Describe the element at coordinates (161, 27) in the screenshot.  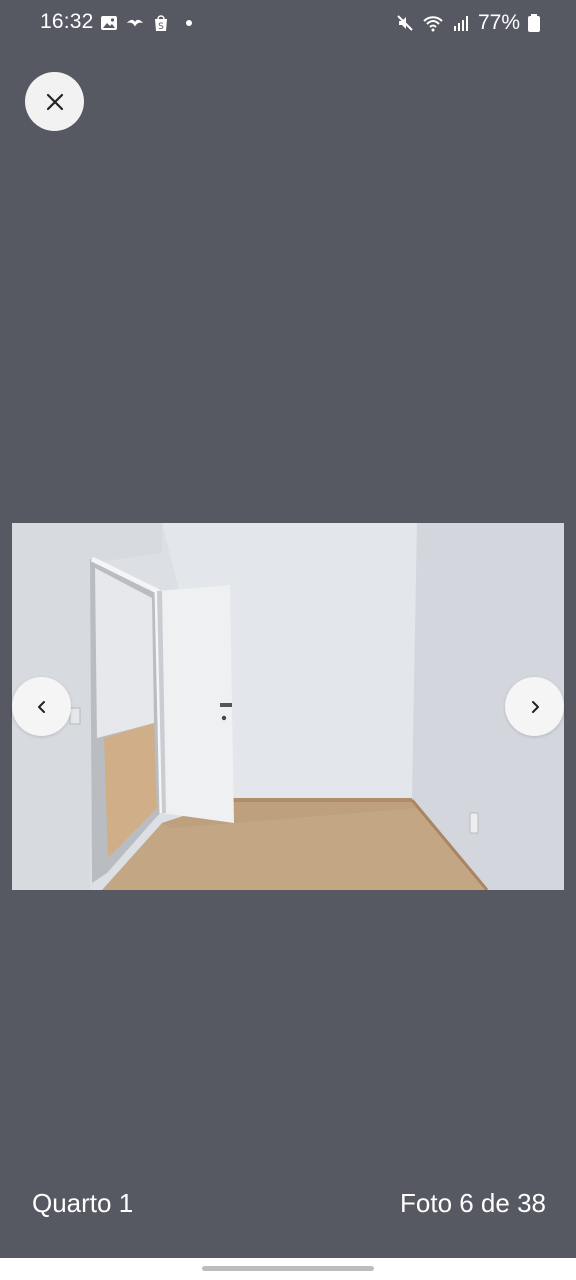
I see `svg-text: S` at that location.